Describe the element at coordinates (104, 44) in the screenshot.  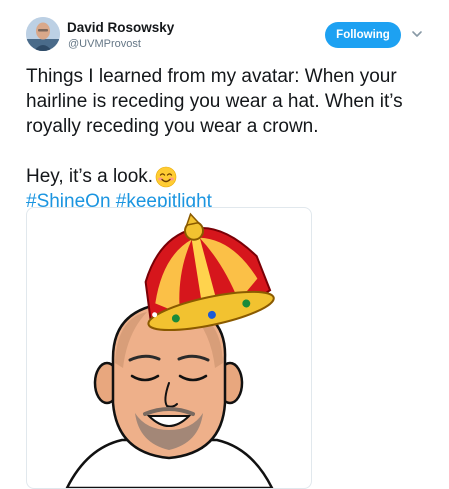
I see `author-handle: @UVMProvost` at that location.